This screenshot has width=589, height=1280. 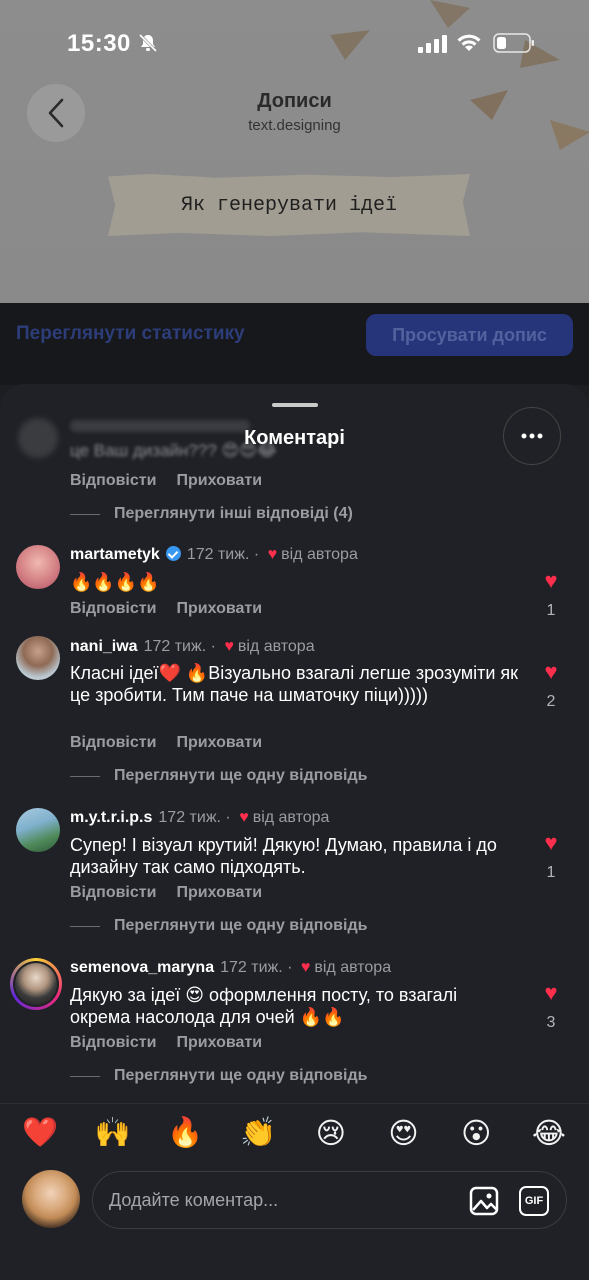 I want to click on story-ring, so click(x=36, y=984).